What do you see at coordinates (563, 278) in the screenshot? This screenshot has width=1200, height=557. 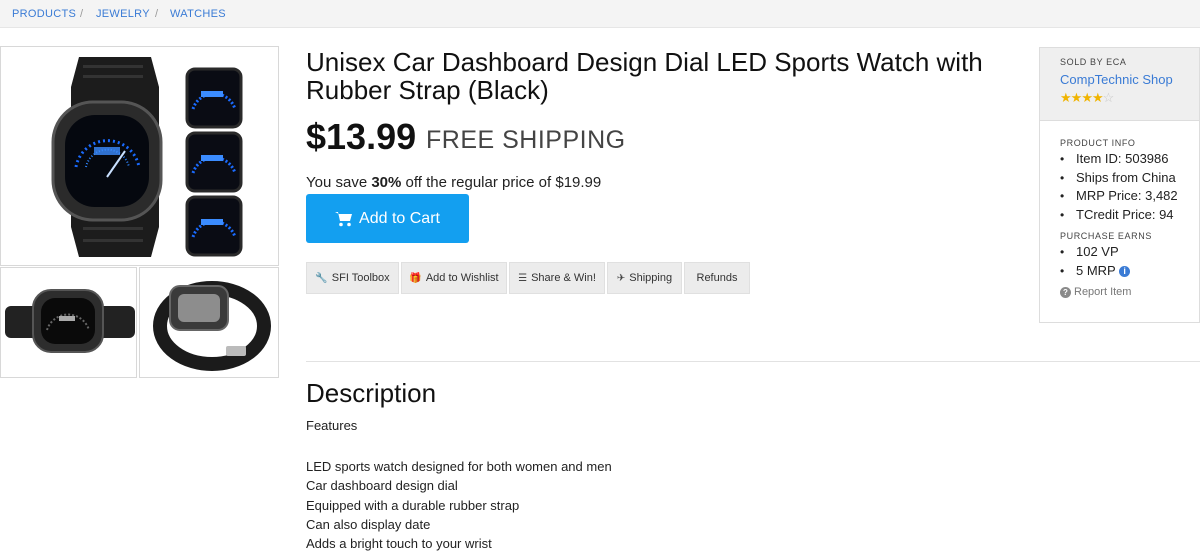 I see `action-label: Share & Win!` at bounding box center [563, 278].